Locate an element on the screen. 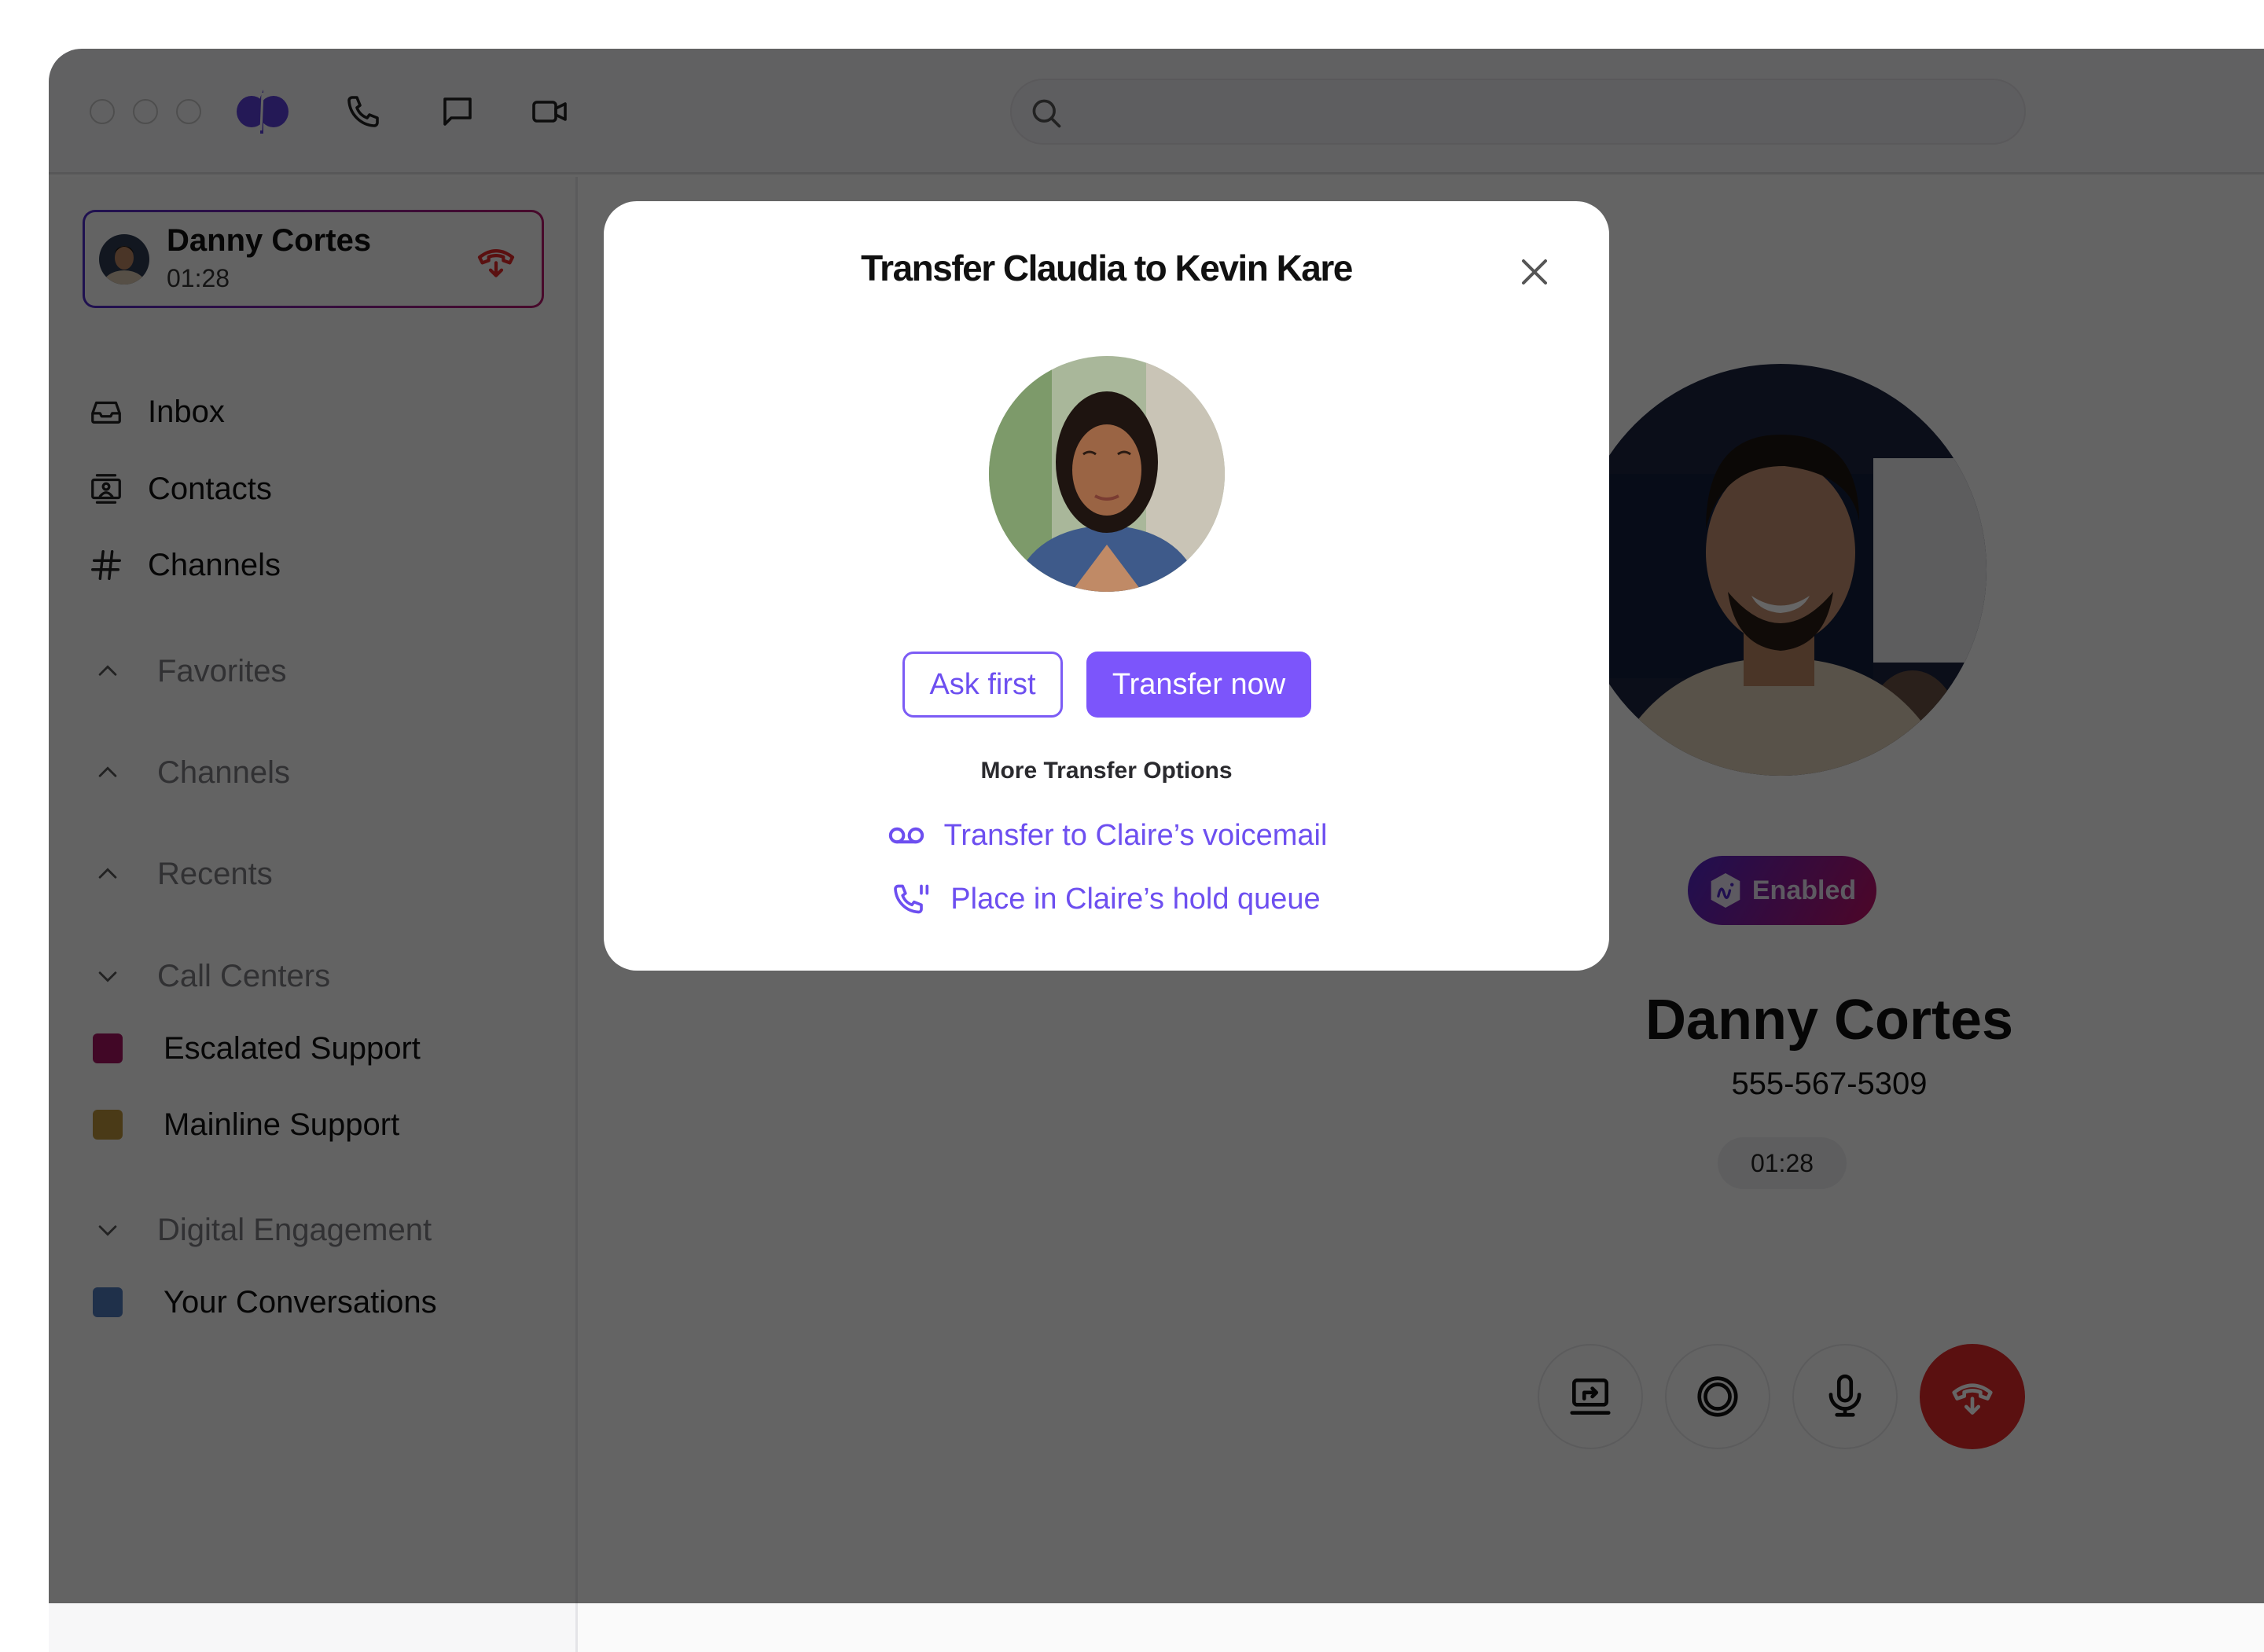 The width and height of the screenshot is (2264, 1652). close-icon is located at coordinates (1534, 272).